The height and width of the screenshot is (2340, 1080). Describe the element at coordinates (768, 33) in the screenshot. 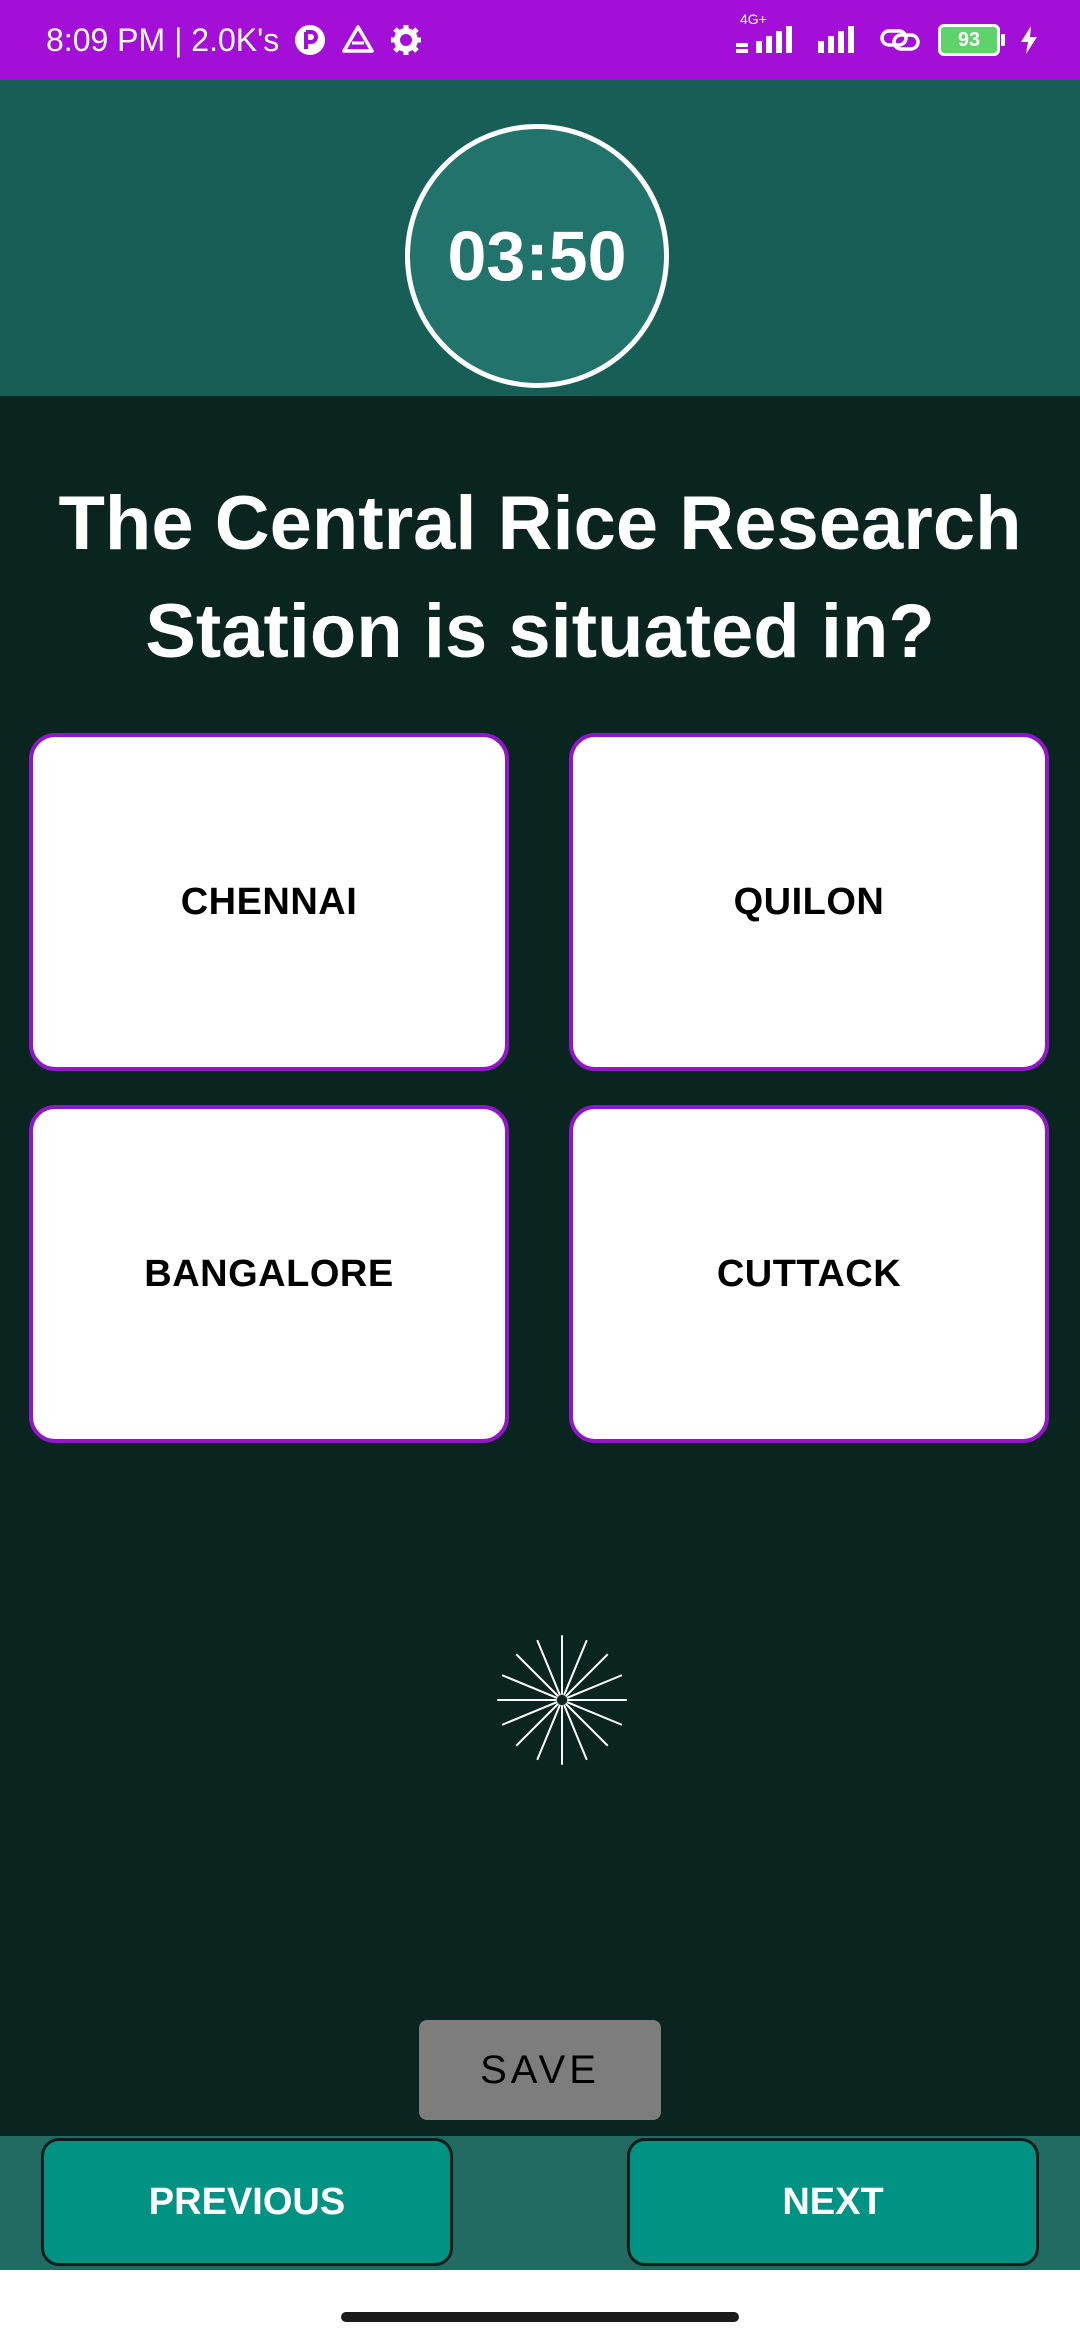

I see `signal-4g-icon: 4G+` at that location.